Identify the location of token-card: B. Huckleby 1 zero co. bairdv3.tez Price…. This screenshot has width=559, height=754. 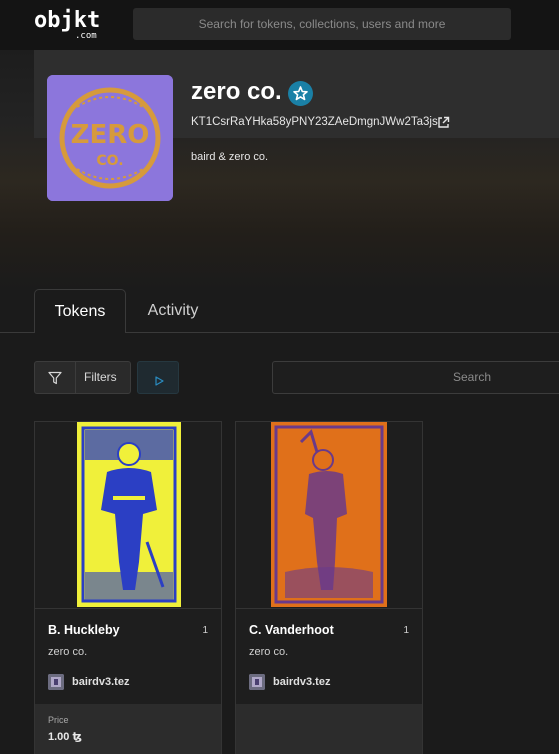
(128, 587).